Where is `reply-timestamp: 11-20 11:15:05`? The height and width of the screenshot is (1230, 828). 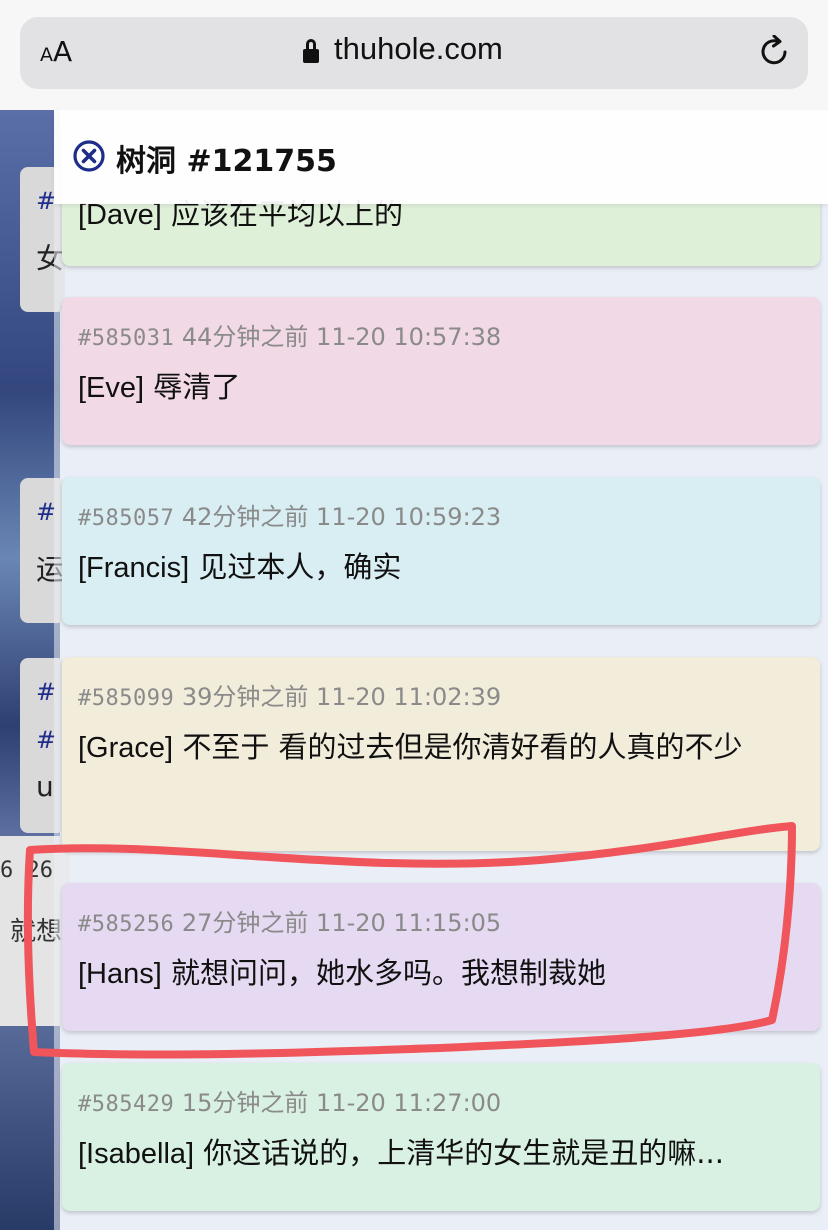 reply-timestamp: 11-20 11:15:05 is located at coordinates (409, 923).